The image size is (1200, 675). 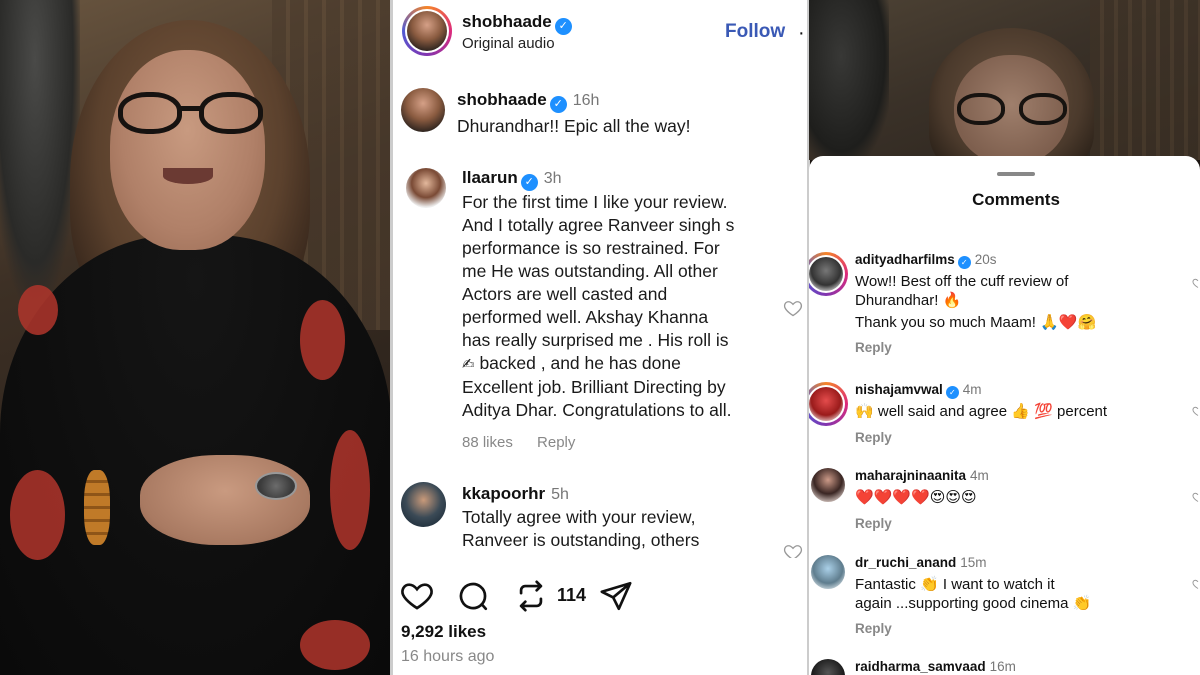 What do you see at coordinates (590, 271) in the screenshot?
I see `comment-line: me He was outstanding. All other` at bounding box center [590, 271].